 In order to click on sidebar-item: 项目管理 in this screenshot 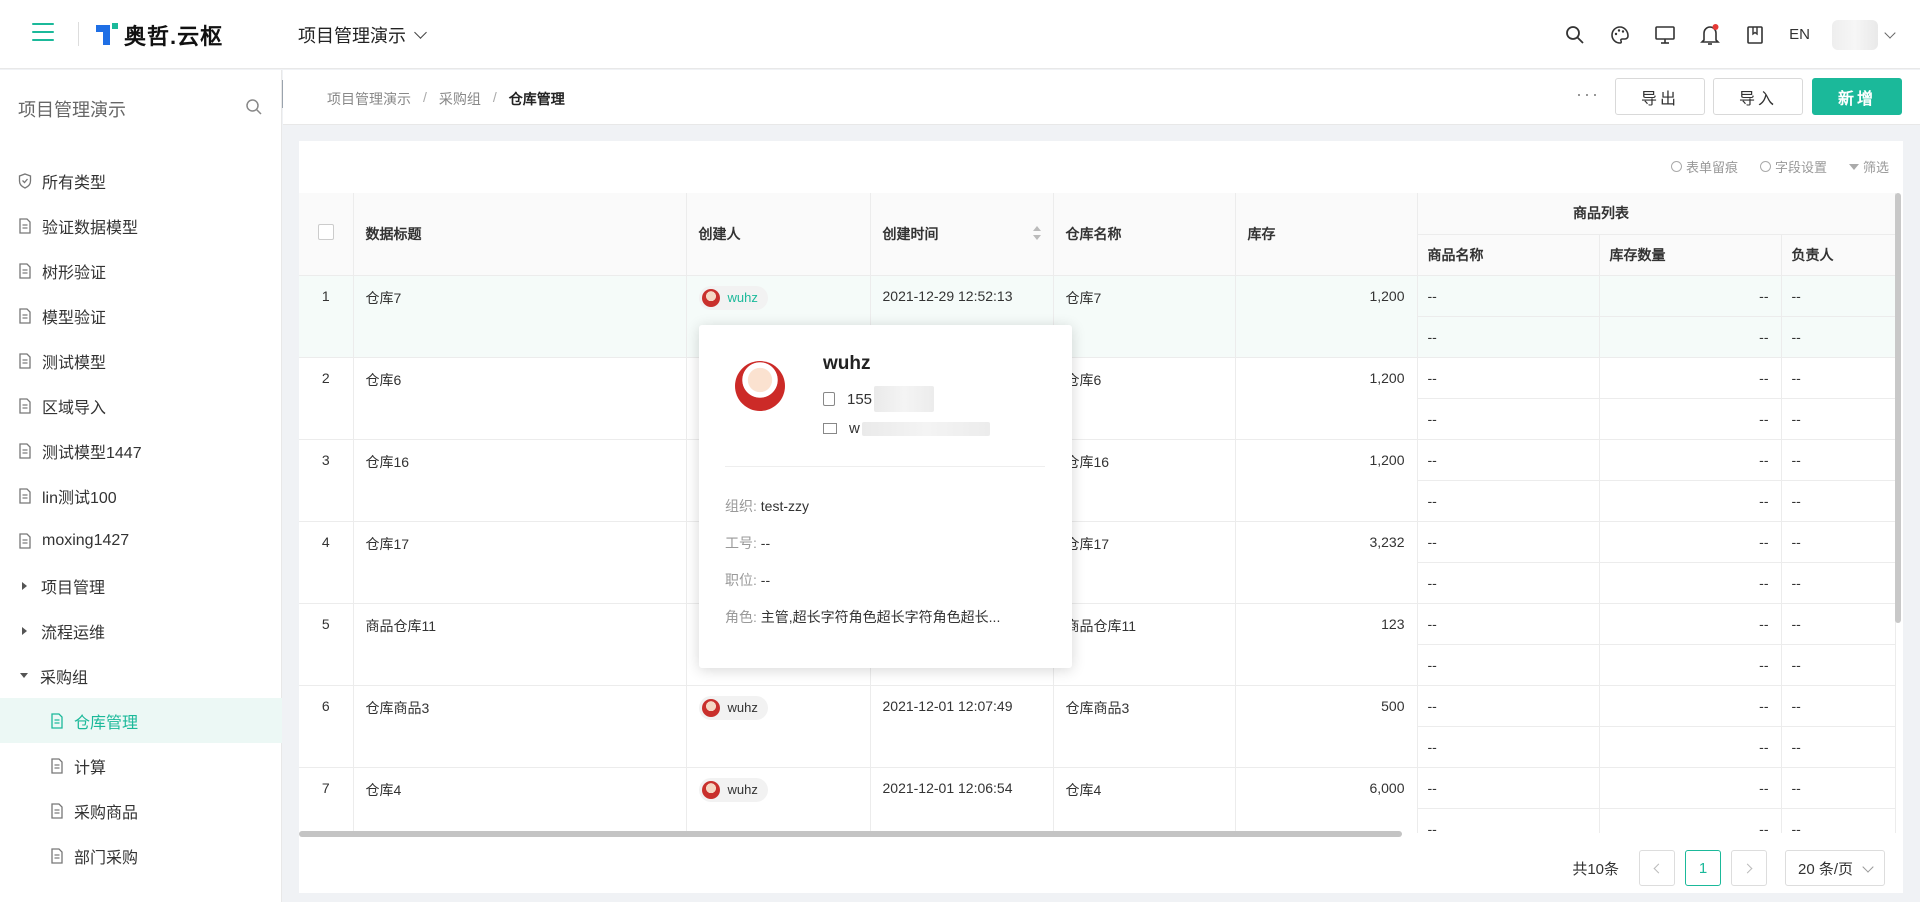, I will do `click(141, 585)`.